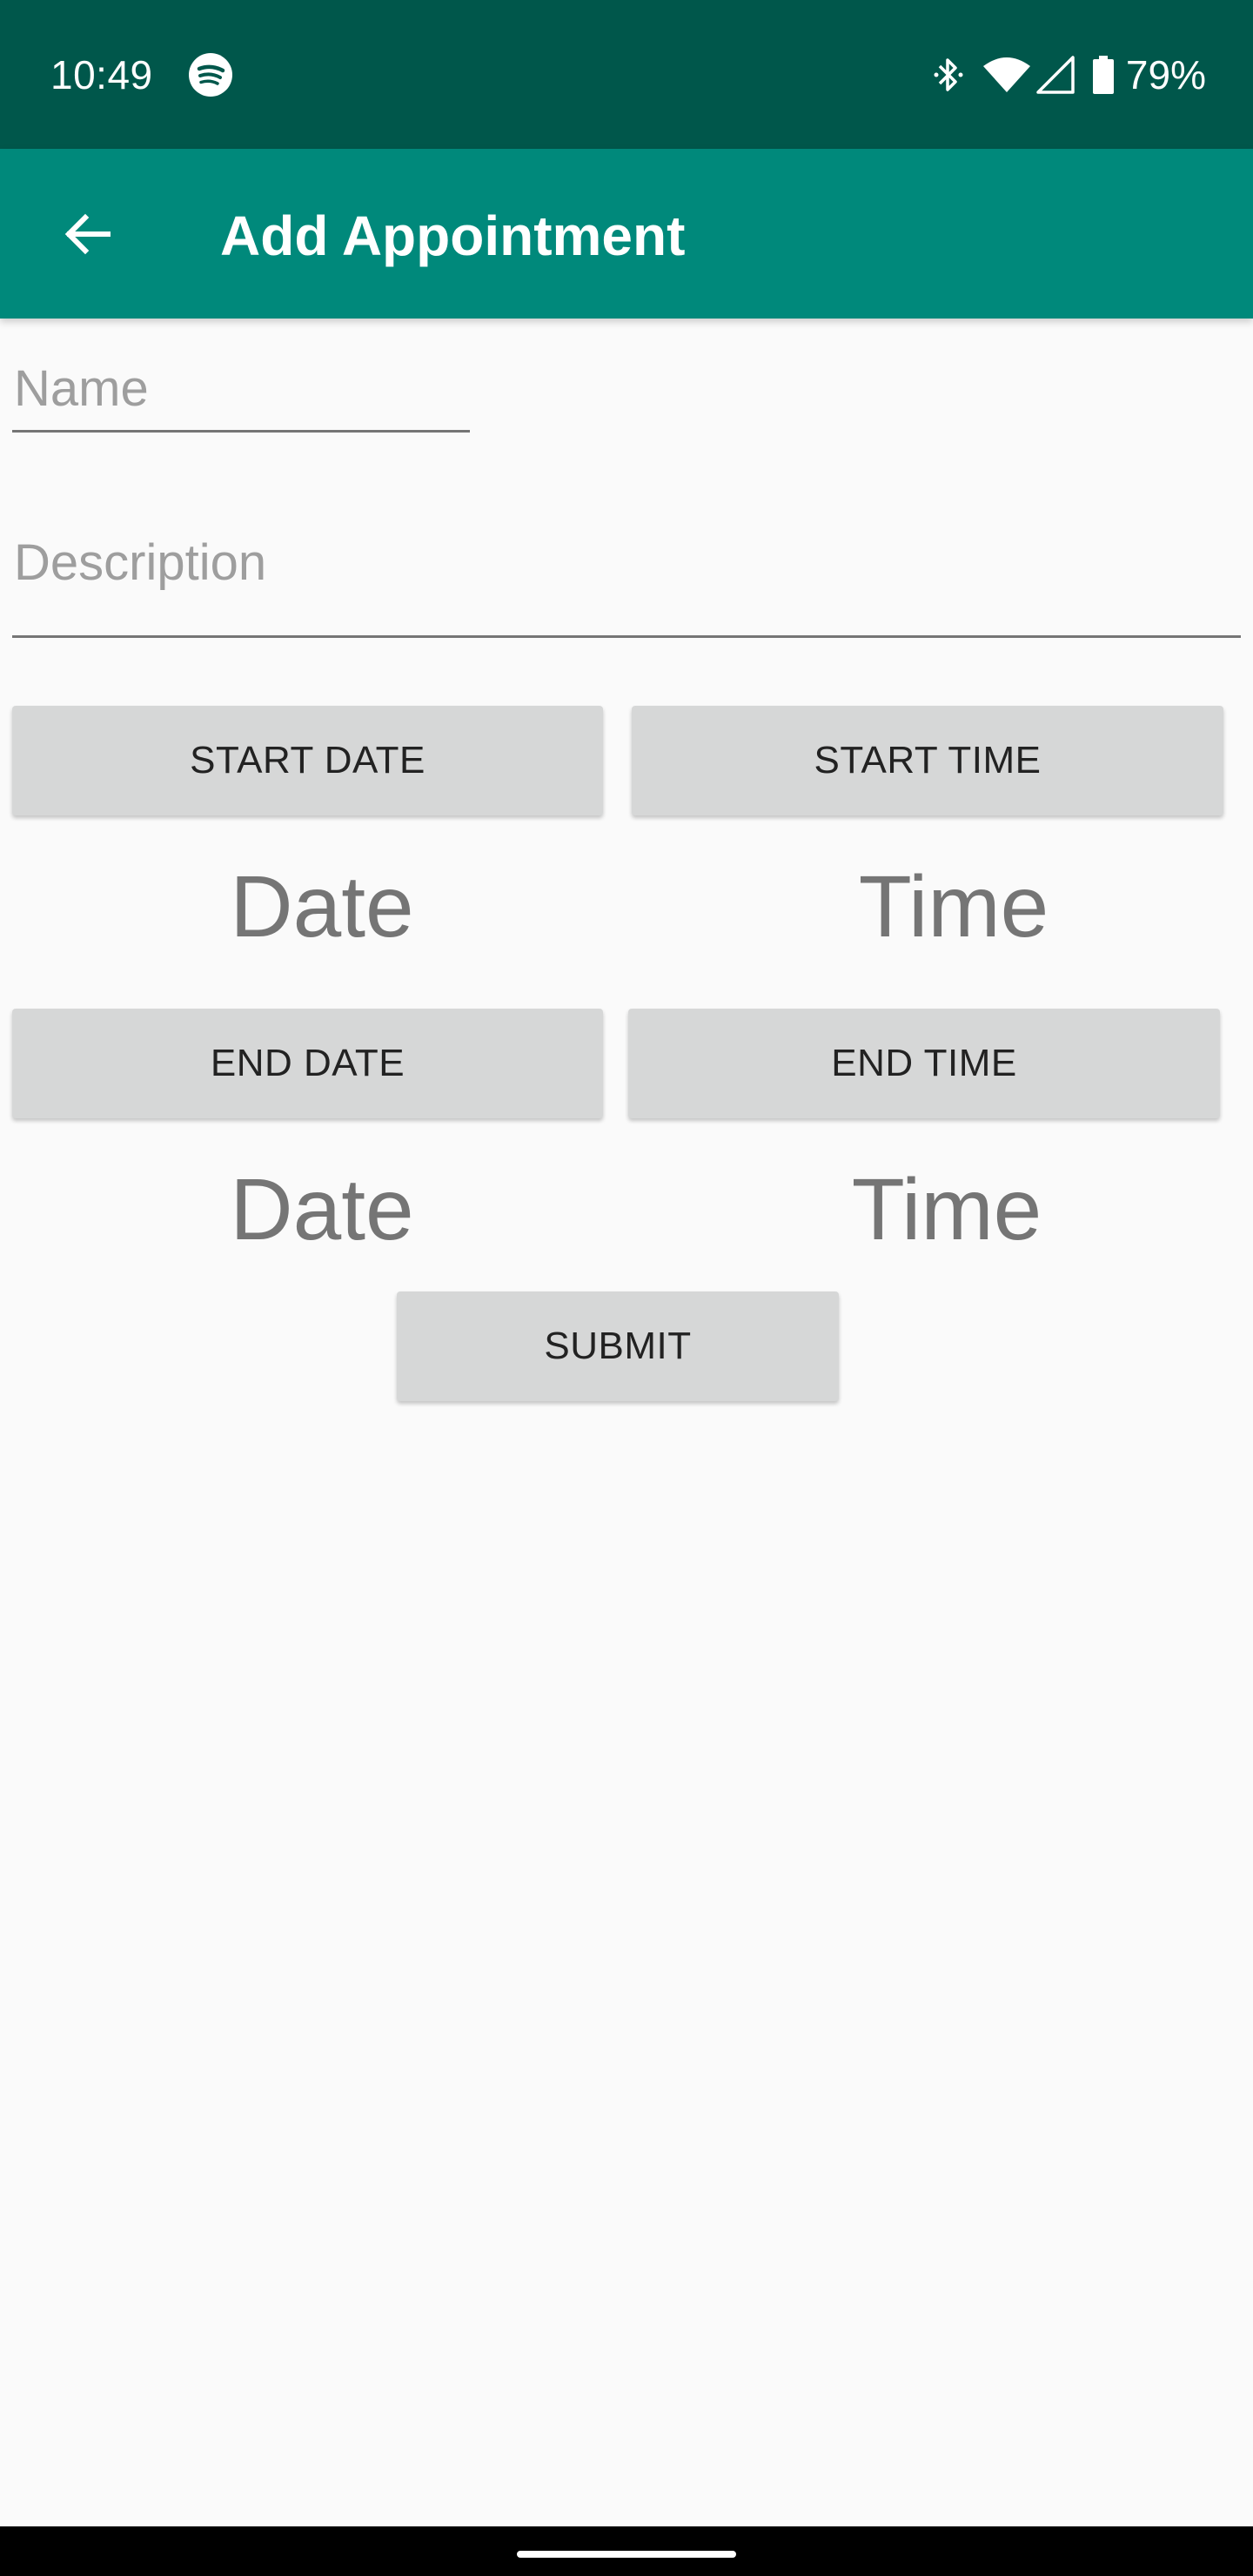  I want to click on status-icons: 79%, so click(1068, 75).